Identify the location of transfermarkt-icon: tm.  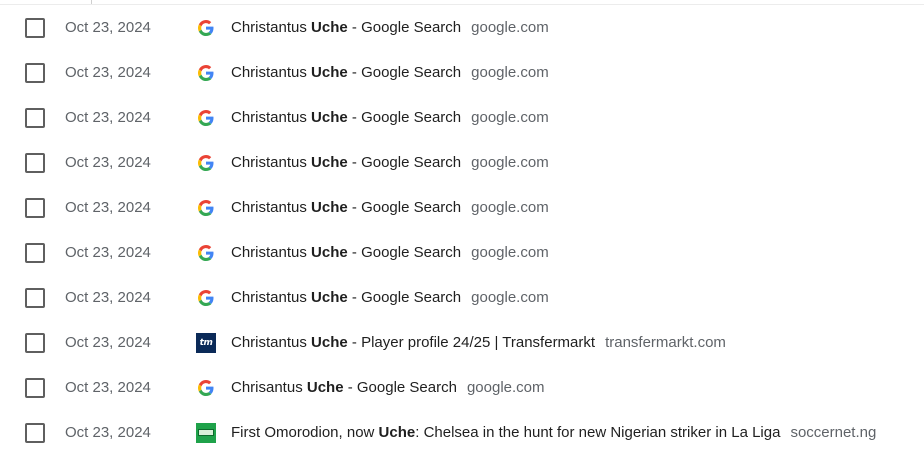
(206, 342).